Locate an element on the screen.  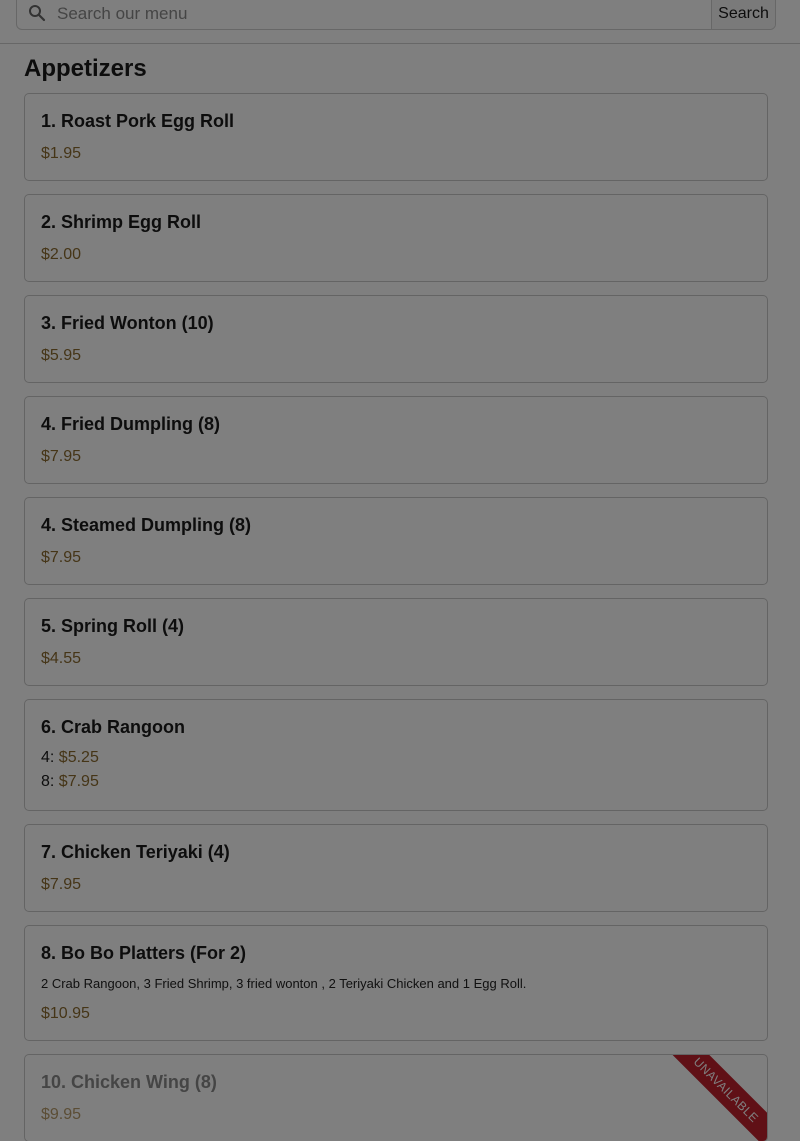
menu-item: 1. Roast Pork Egg Roll $1.95 is located at coordinates (396, 137).